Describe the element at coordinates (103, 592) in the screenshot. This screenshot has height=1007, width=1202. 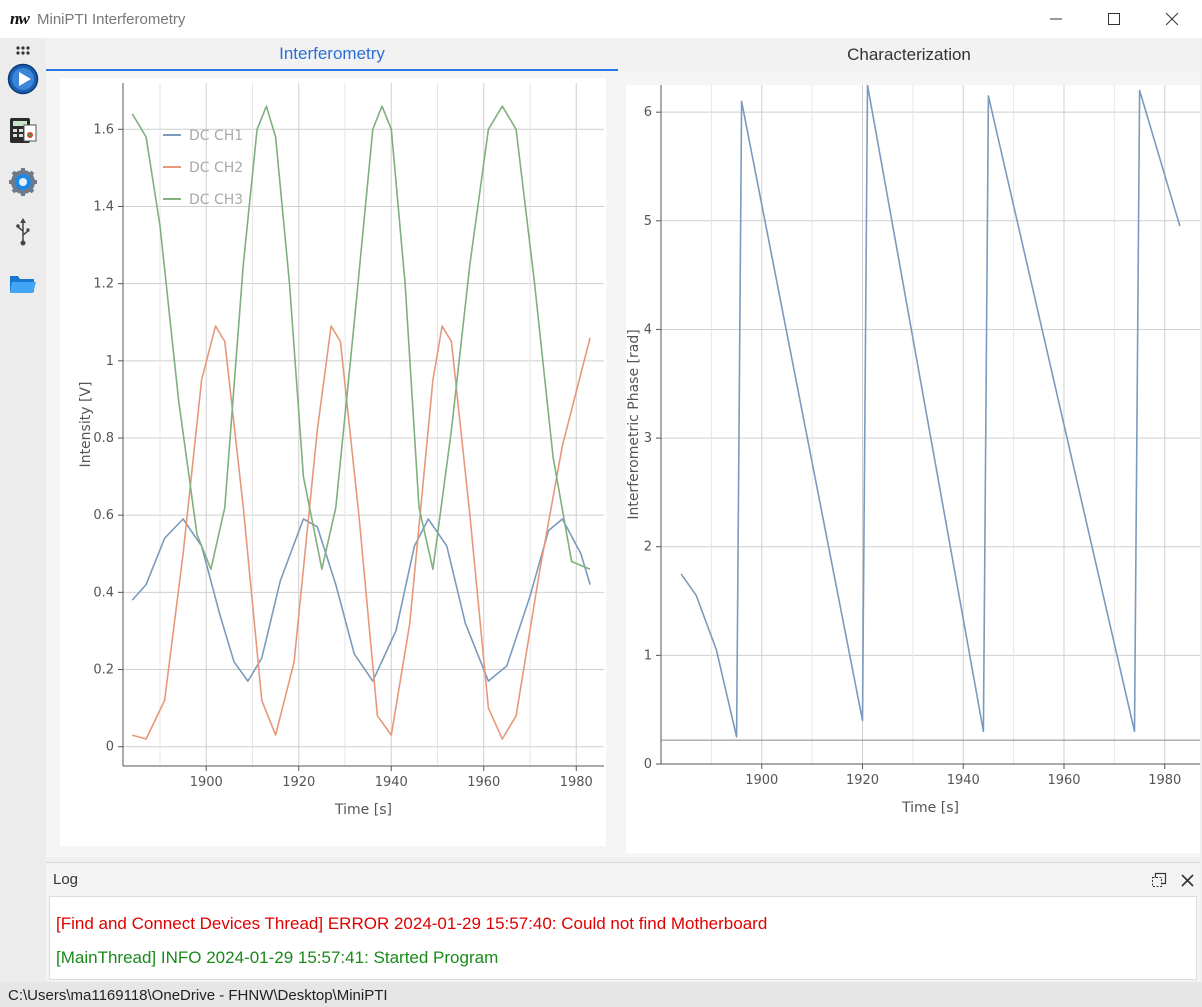
I see `y-tick-label: 0.4` at that location.